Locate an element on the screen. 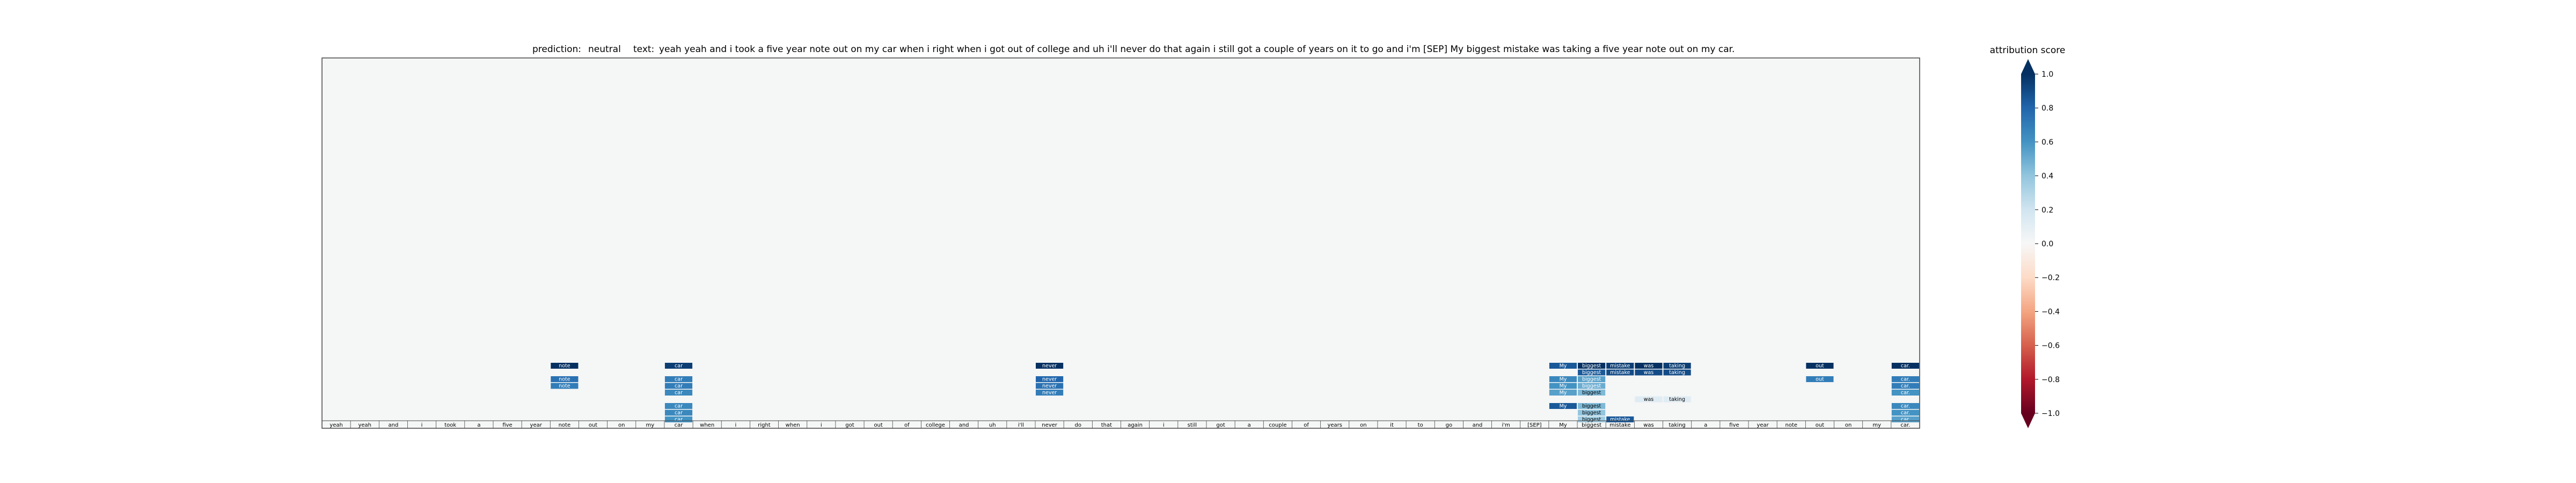  token-label: on is located at coordinates (1363, 425).